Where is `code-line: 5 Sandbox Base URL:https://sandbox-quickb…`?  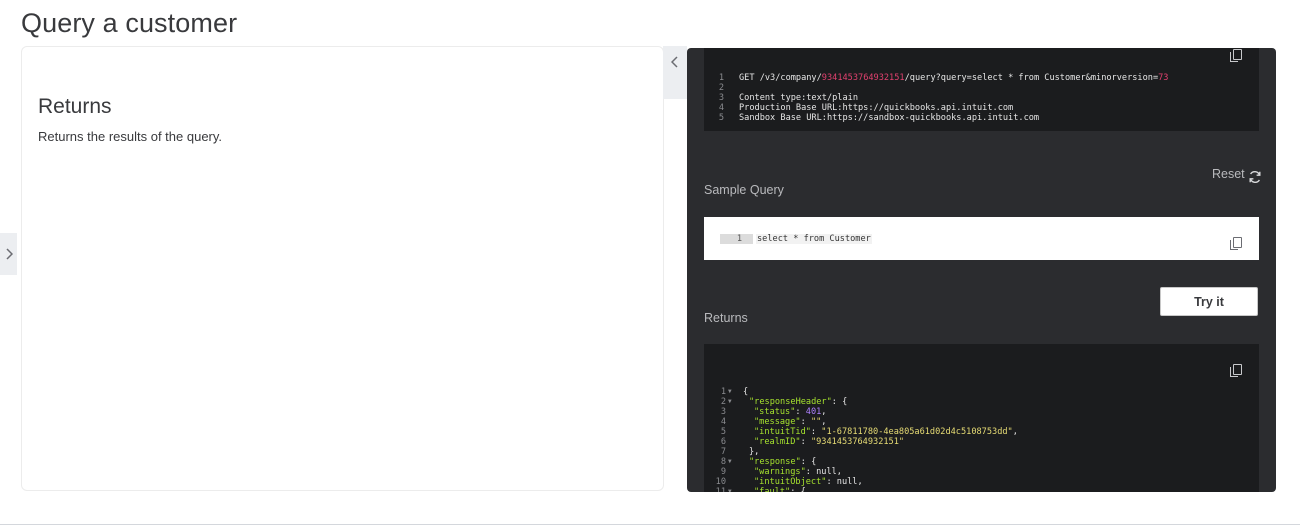 code-line: 5 Sandbox Base URL:https://sandbox-quickb… is located at coordinates (879, 118).